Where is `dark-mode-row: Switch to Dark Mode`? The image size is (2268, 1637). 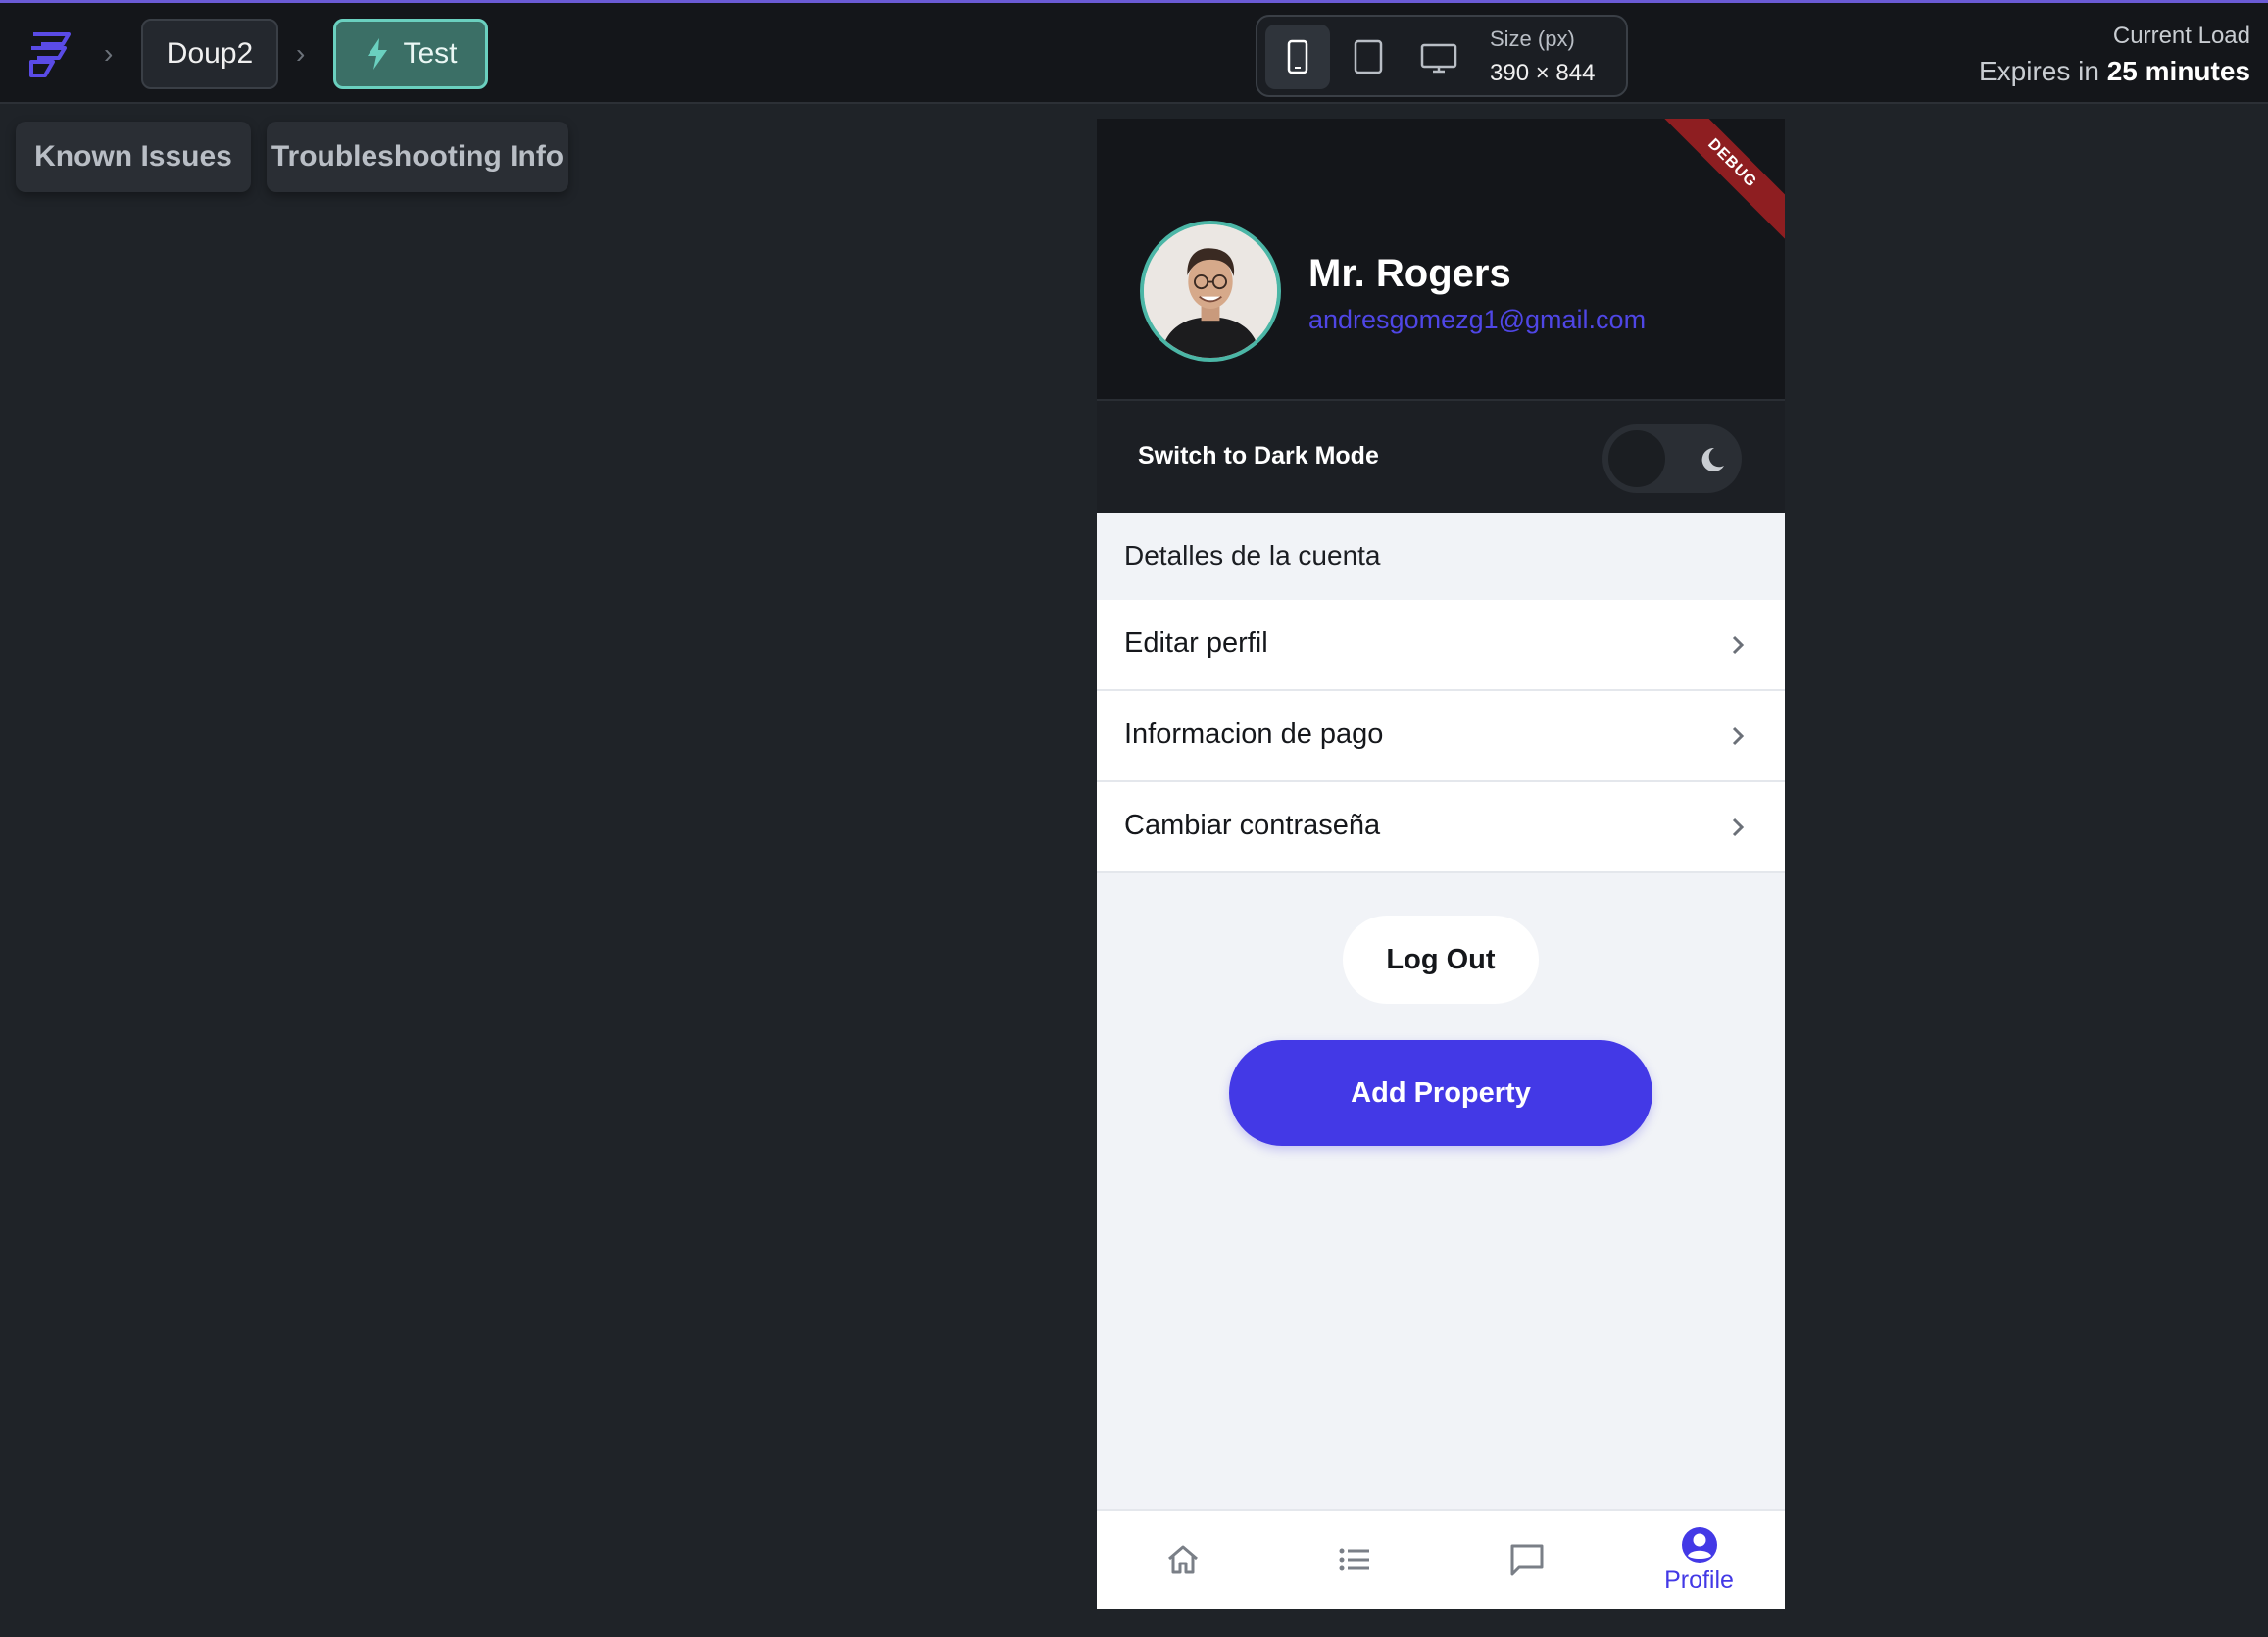
dark-mode-row: Switch to Dark Mode is located at coordinates (1441, 456).